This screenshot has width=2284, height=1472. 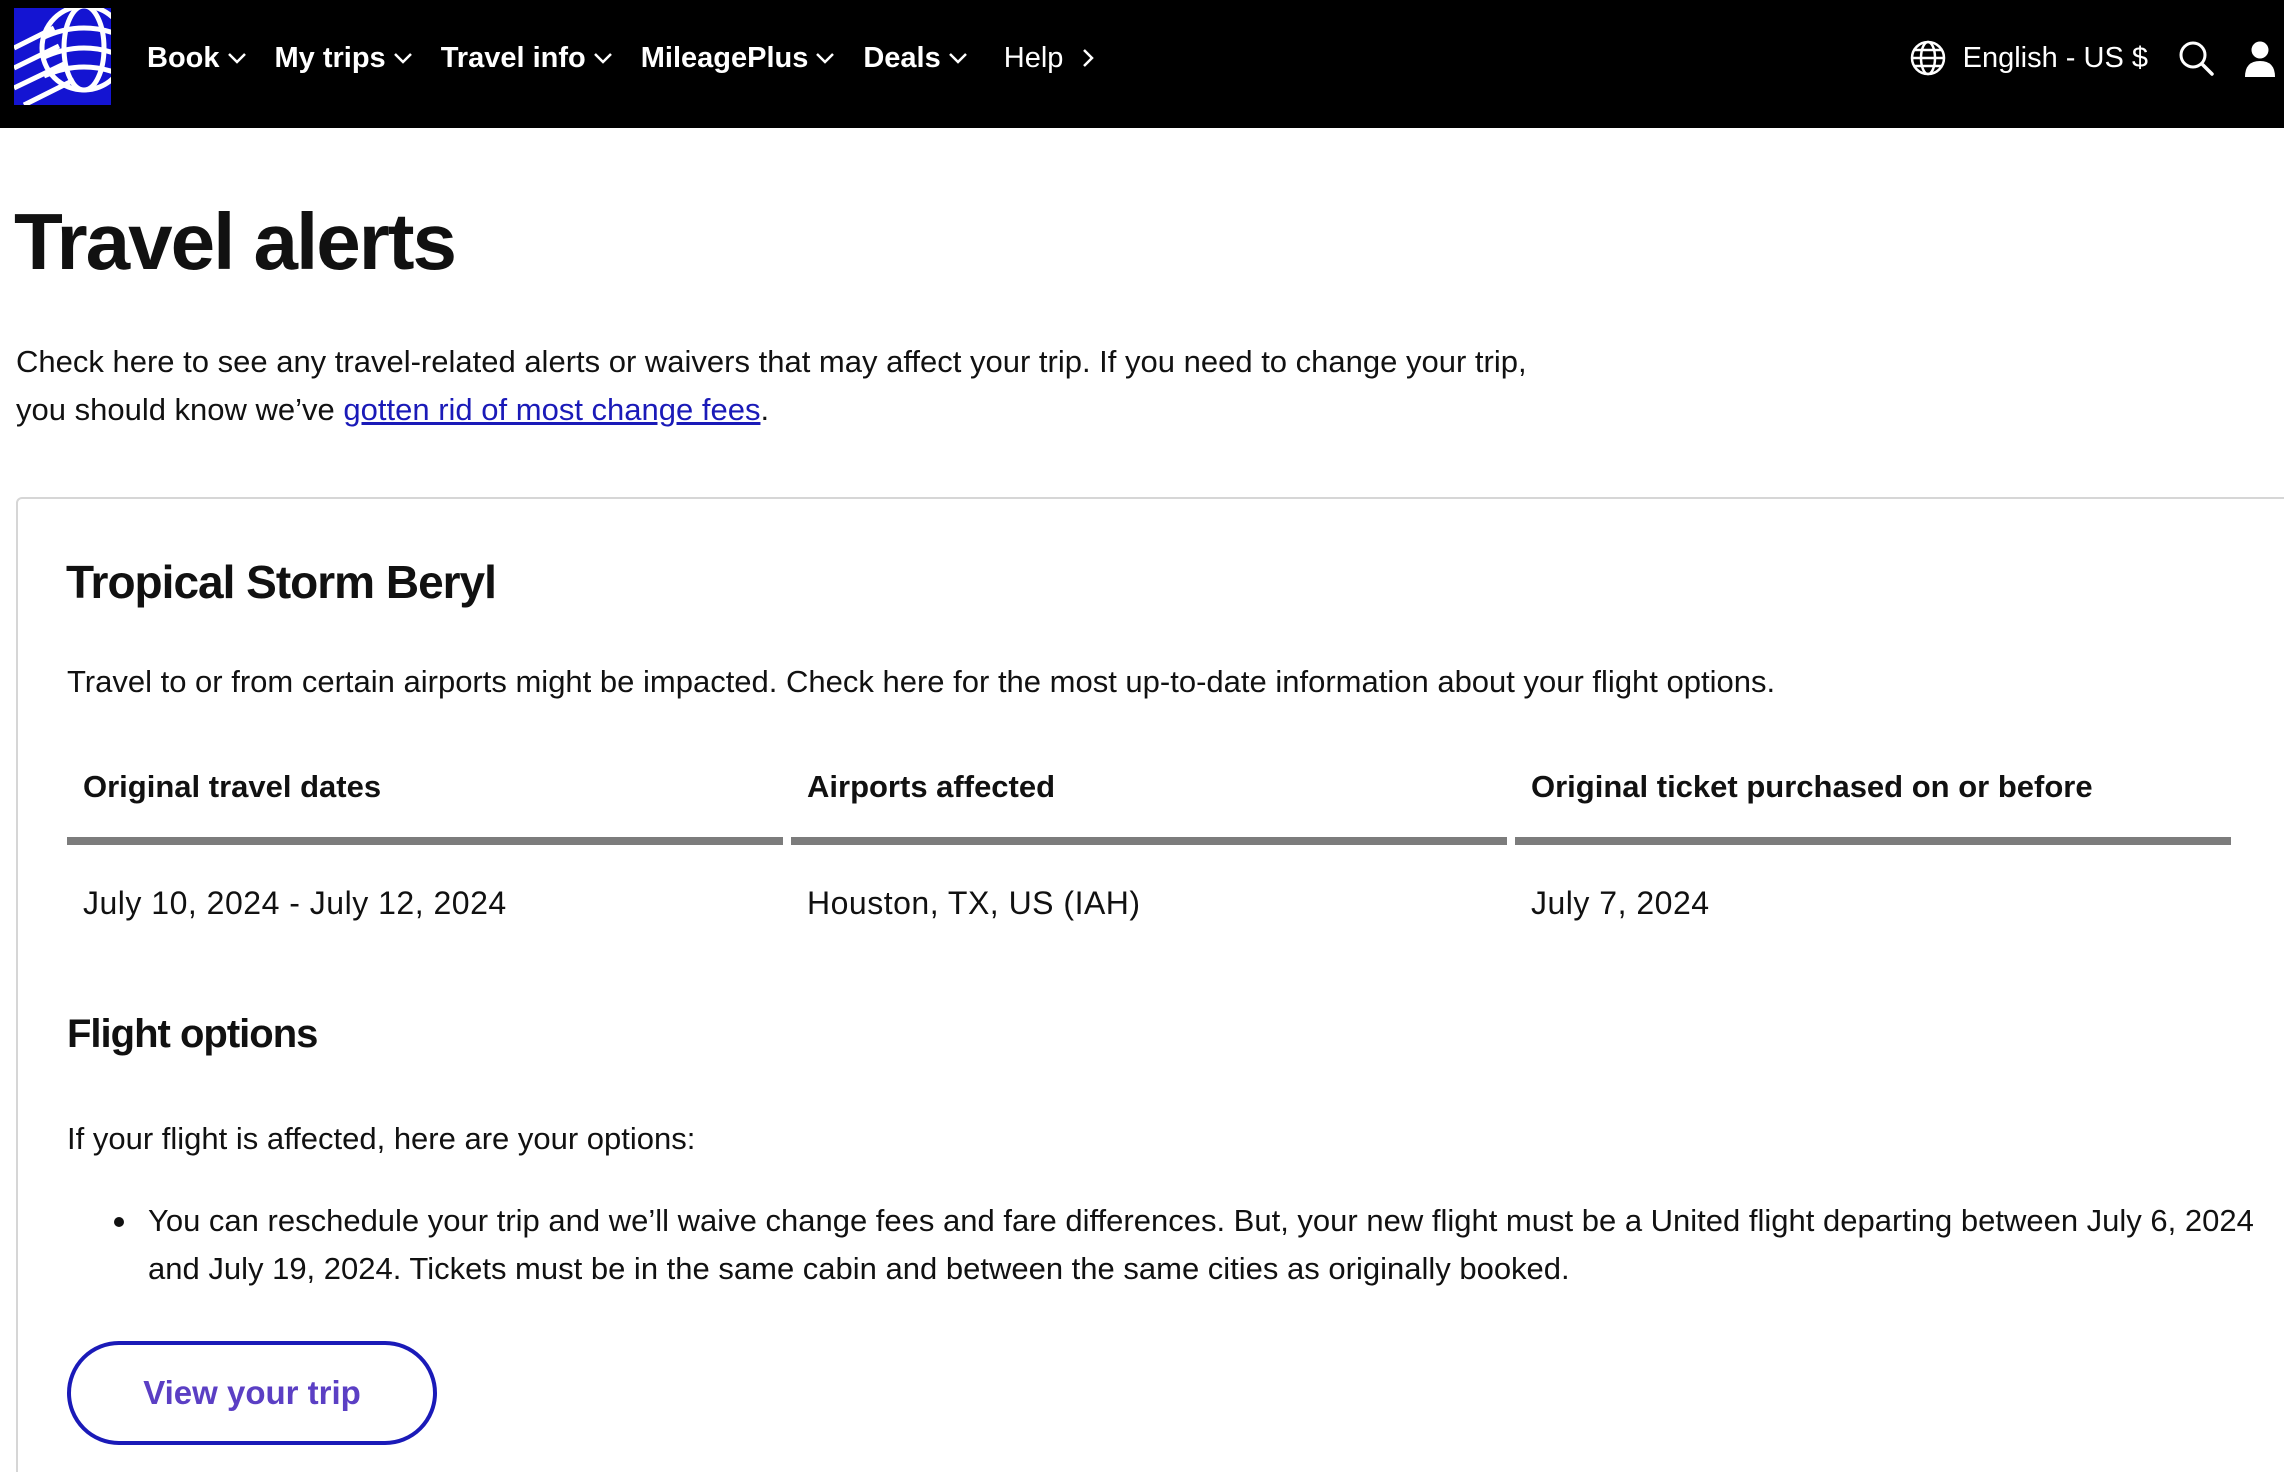 What do you see at coordinates (902, 57) in the screenshot?
I see `nav-deals-label: Deals` at bounding box center [902, 57].